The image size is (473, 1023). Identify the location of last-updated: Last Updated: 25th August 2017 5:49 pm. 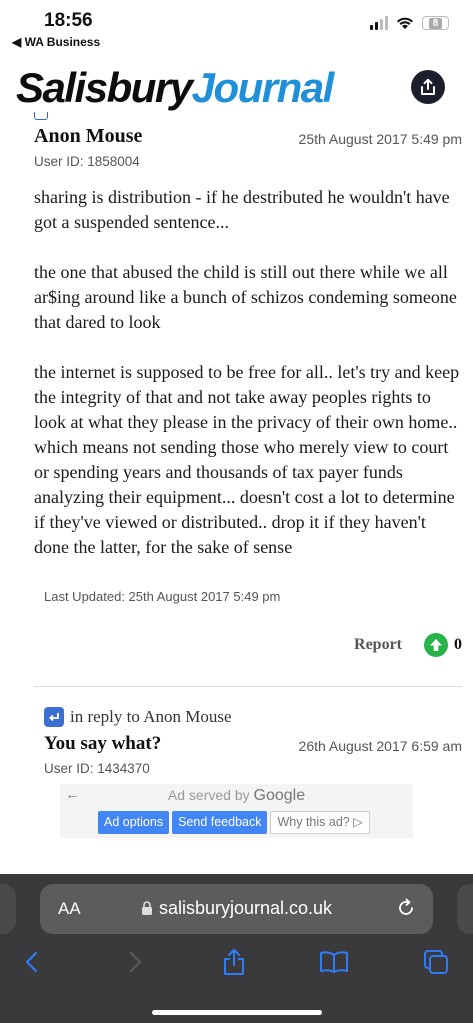
(162, 596).